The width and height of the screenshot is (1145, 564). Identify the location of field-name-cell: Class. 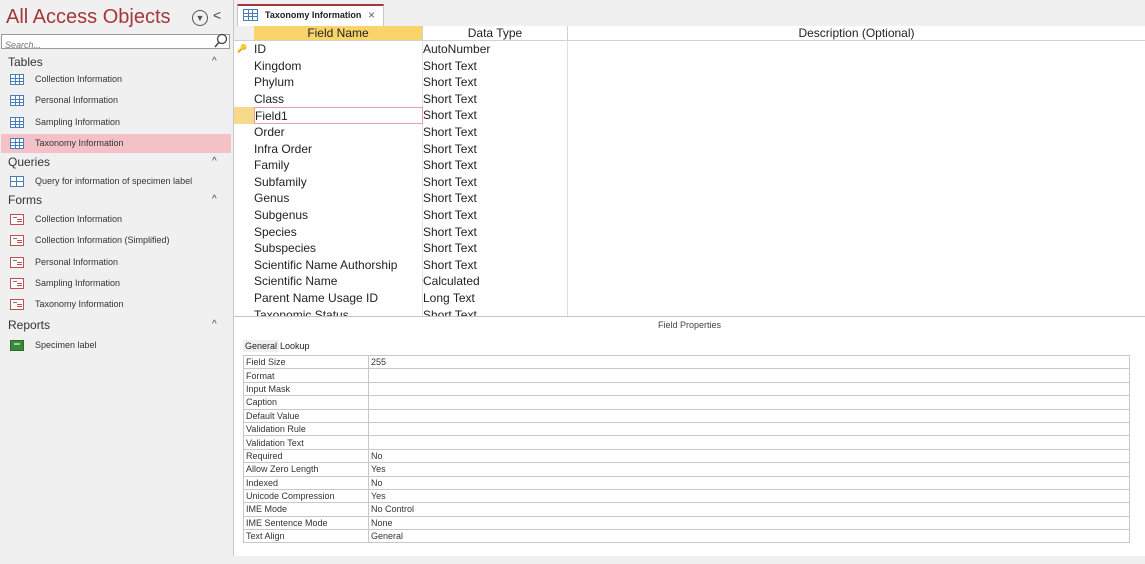
(338, 99).